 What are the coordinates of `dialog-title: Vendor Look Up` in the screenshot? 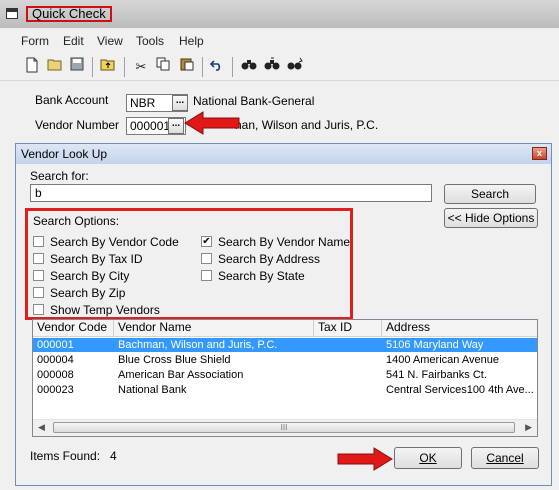 It's located at (64, 154).